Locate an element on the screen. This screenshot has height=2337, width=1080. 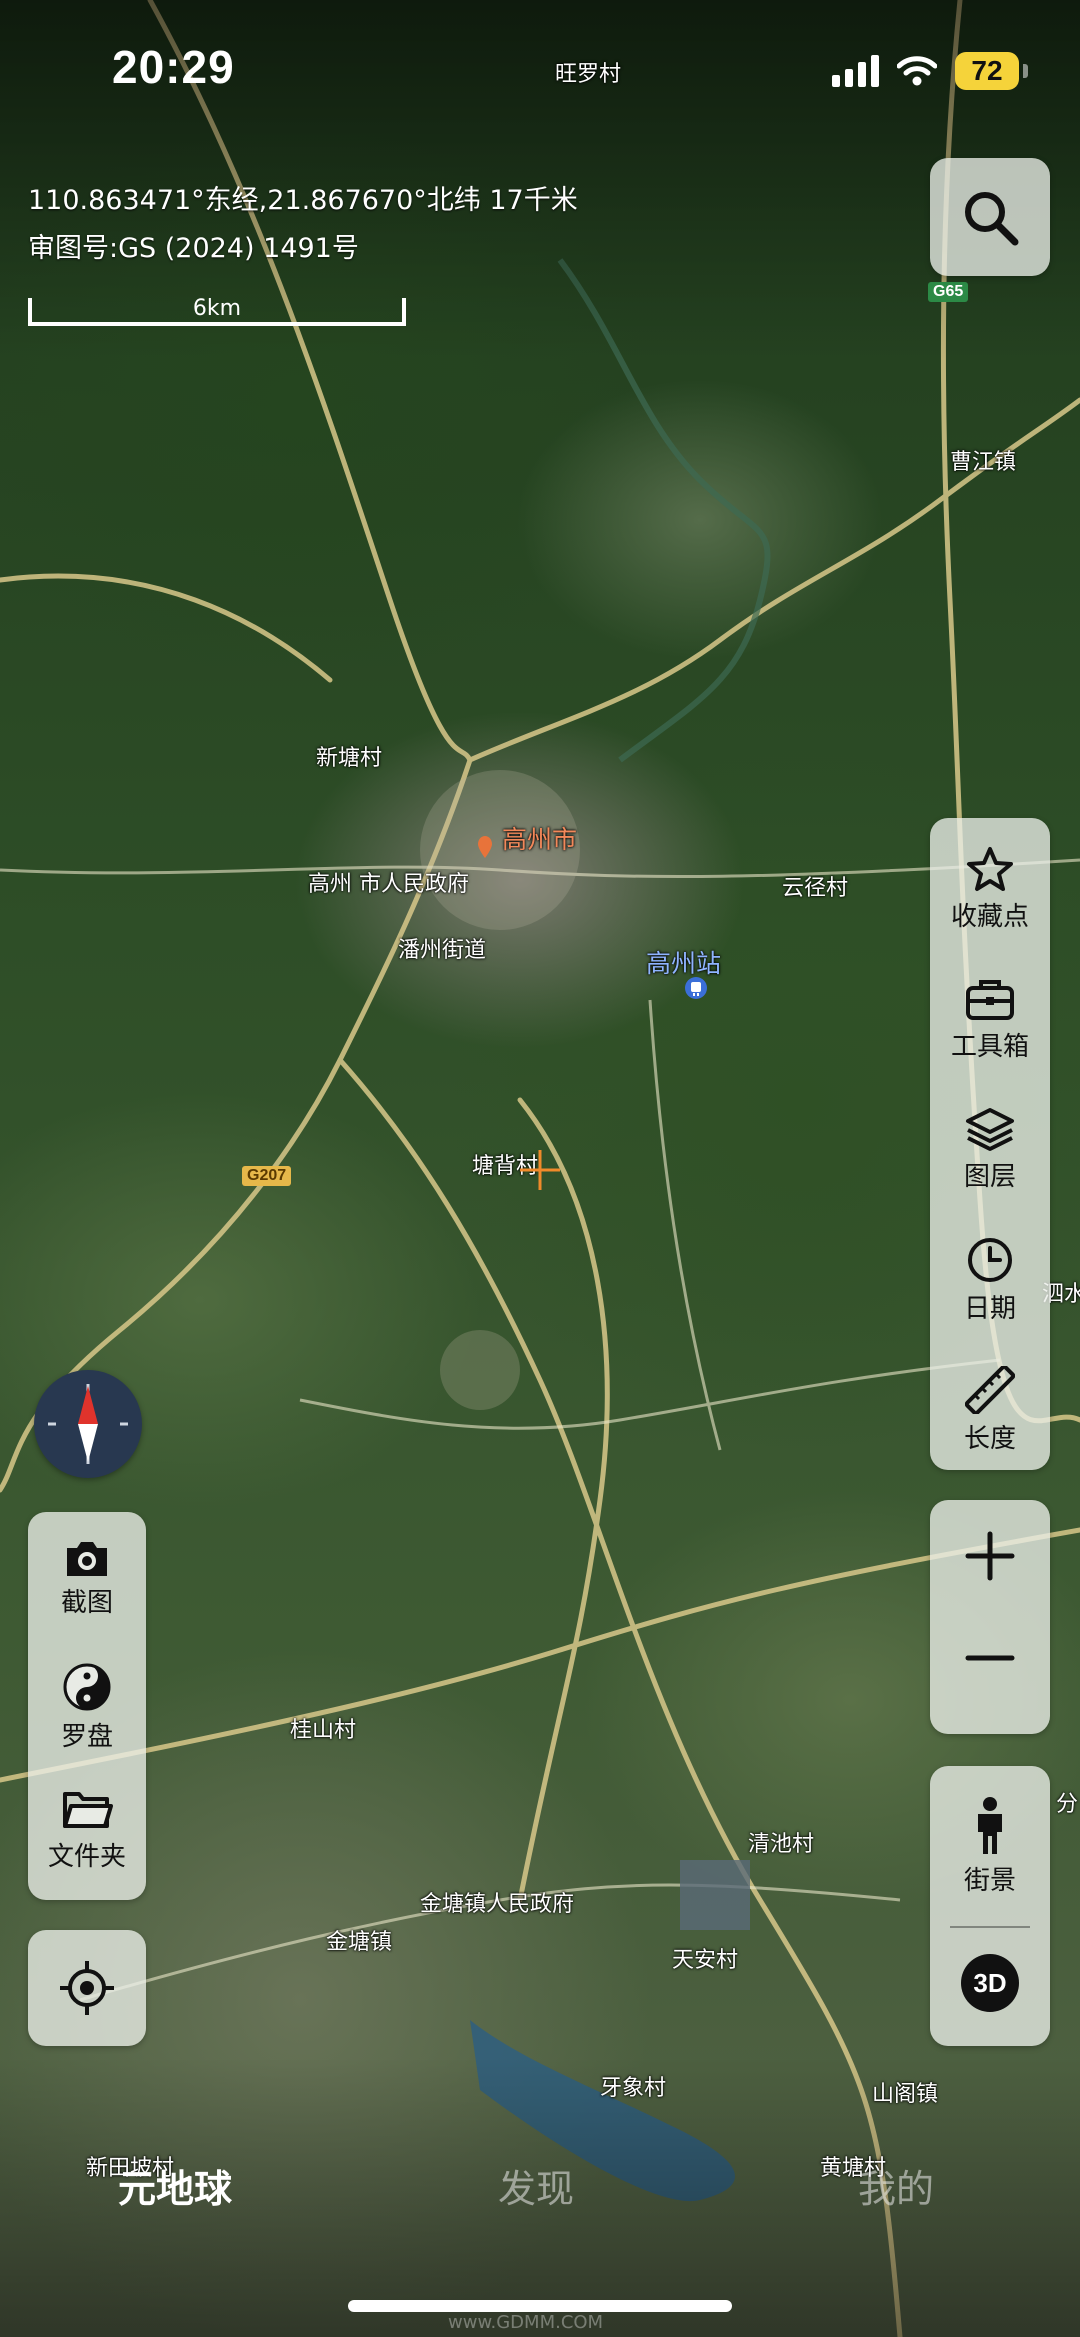
favorites-label: 收藏点 is located at coordinates (989, 917).